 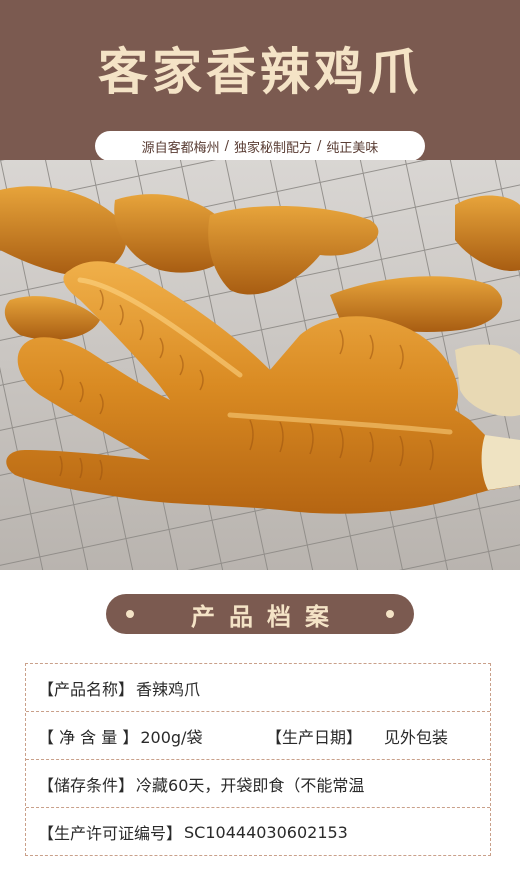 I want to click on product-name-value: 香辣鸡爪, so click(x=168, y=689).